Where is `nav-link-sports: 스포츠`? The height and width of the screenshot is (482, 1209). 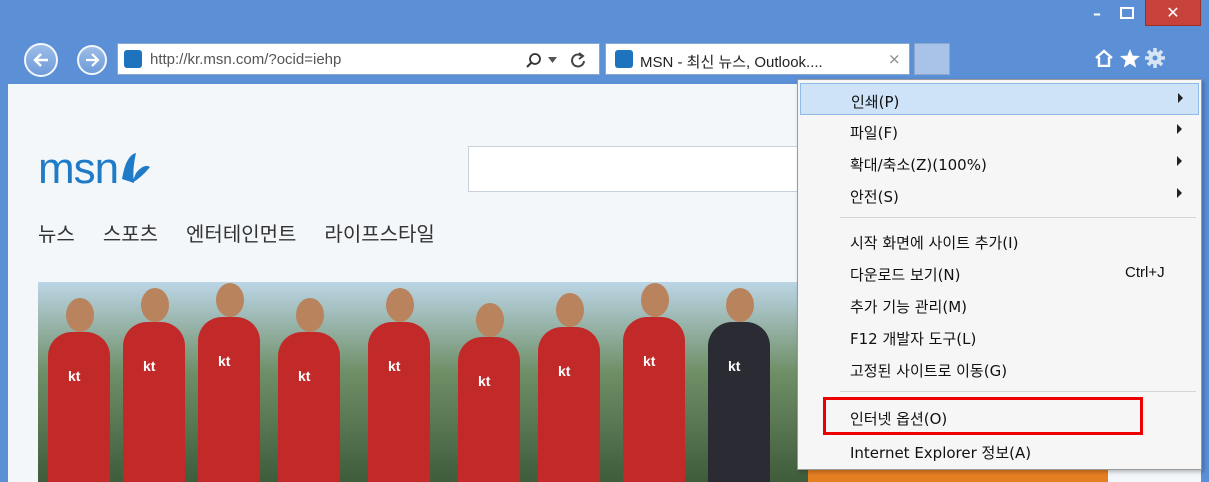
nav-link-sports: 스포츠 is located at coordinates (130, 232).